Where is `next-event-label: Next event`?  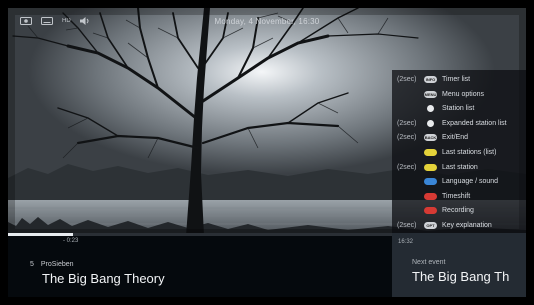 next-event-label: Next event is located at coordinates (429, 262).